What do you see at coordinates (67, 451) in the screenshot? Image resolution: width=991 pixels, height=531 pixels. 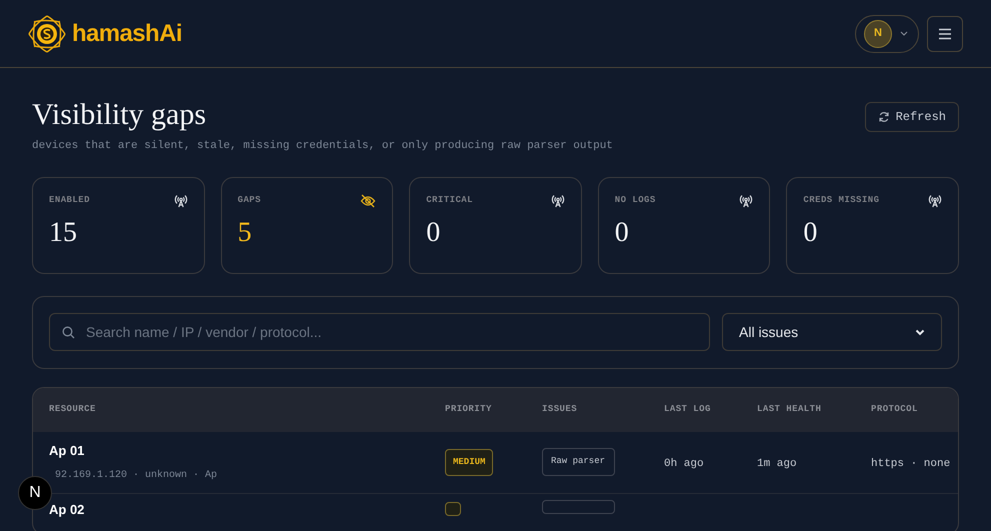 I see `resource-name: Ap 01` at bounding box center [67, 451].